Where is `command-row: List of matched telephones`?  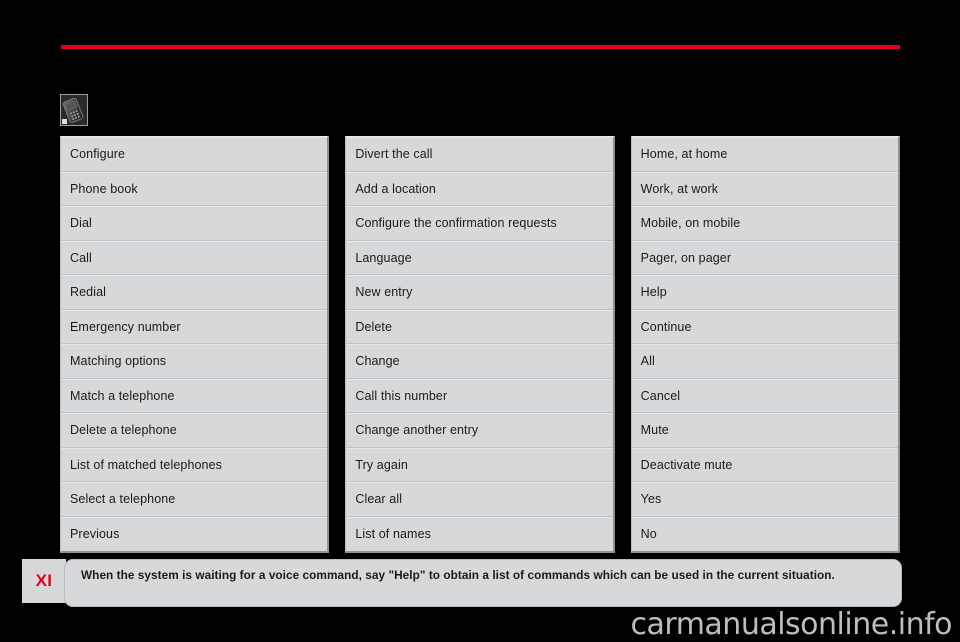 command-row: List of matched telephones is located at coordinates (194, 465).